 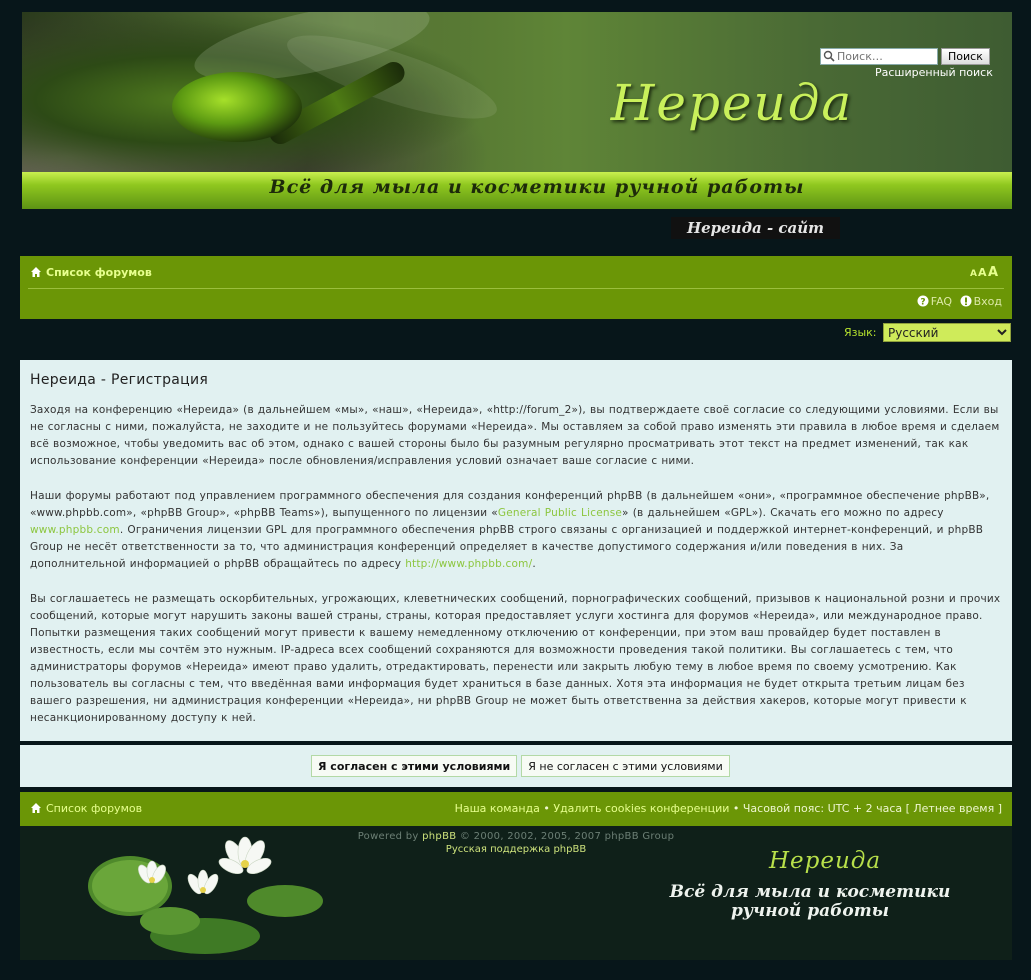 What do you see at coordinates (237, 107) in the screenshot?
I see `dragonfly-body` at bounding box center [237, 107].